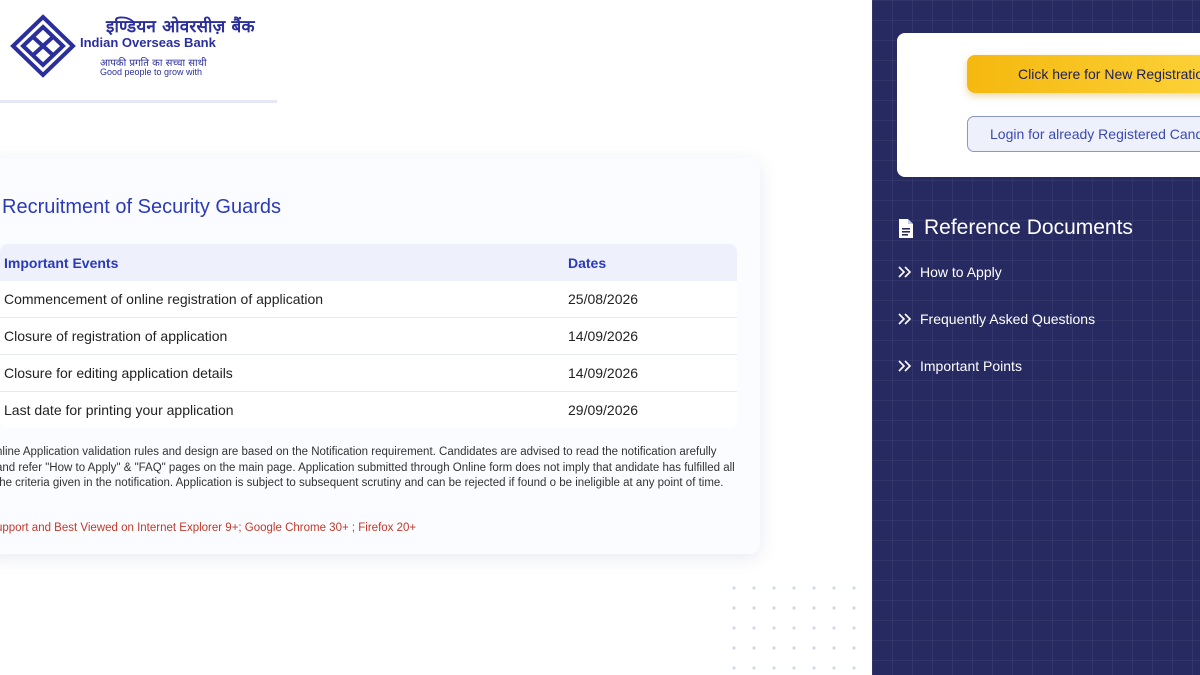 This screenshot has height=675, width=1200. What do you see at coordinates (148, 42) in the screenshot?
I see `bank-name-english: Indian Overseas Bank` at bounding box center [148, 42].